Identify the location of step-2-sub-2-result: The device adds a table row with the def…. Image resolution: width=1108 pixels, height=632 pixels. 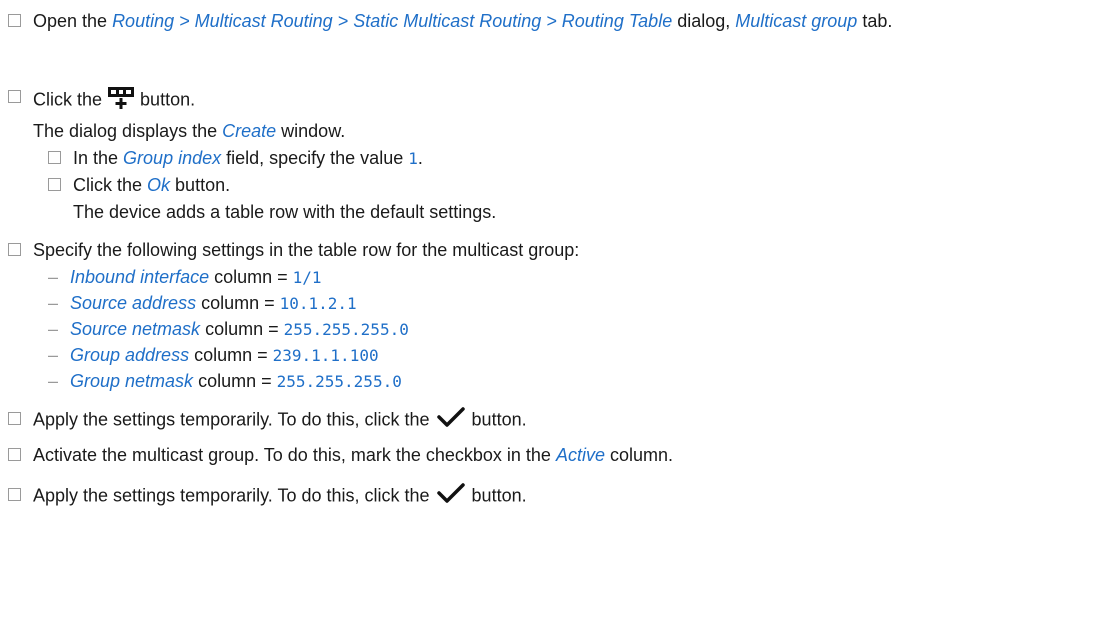
(586, 212).